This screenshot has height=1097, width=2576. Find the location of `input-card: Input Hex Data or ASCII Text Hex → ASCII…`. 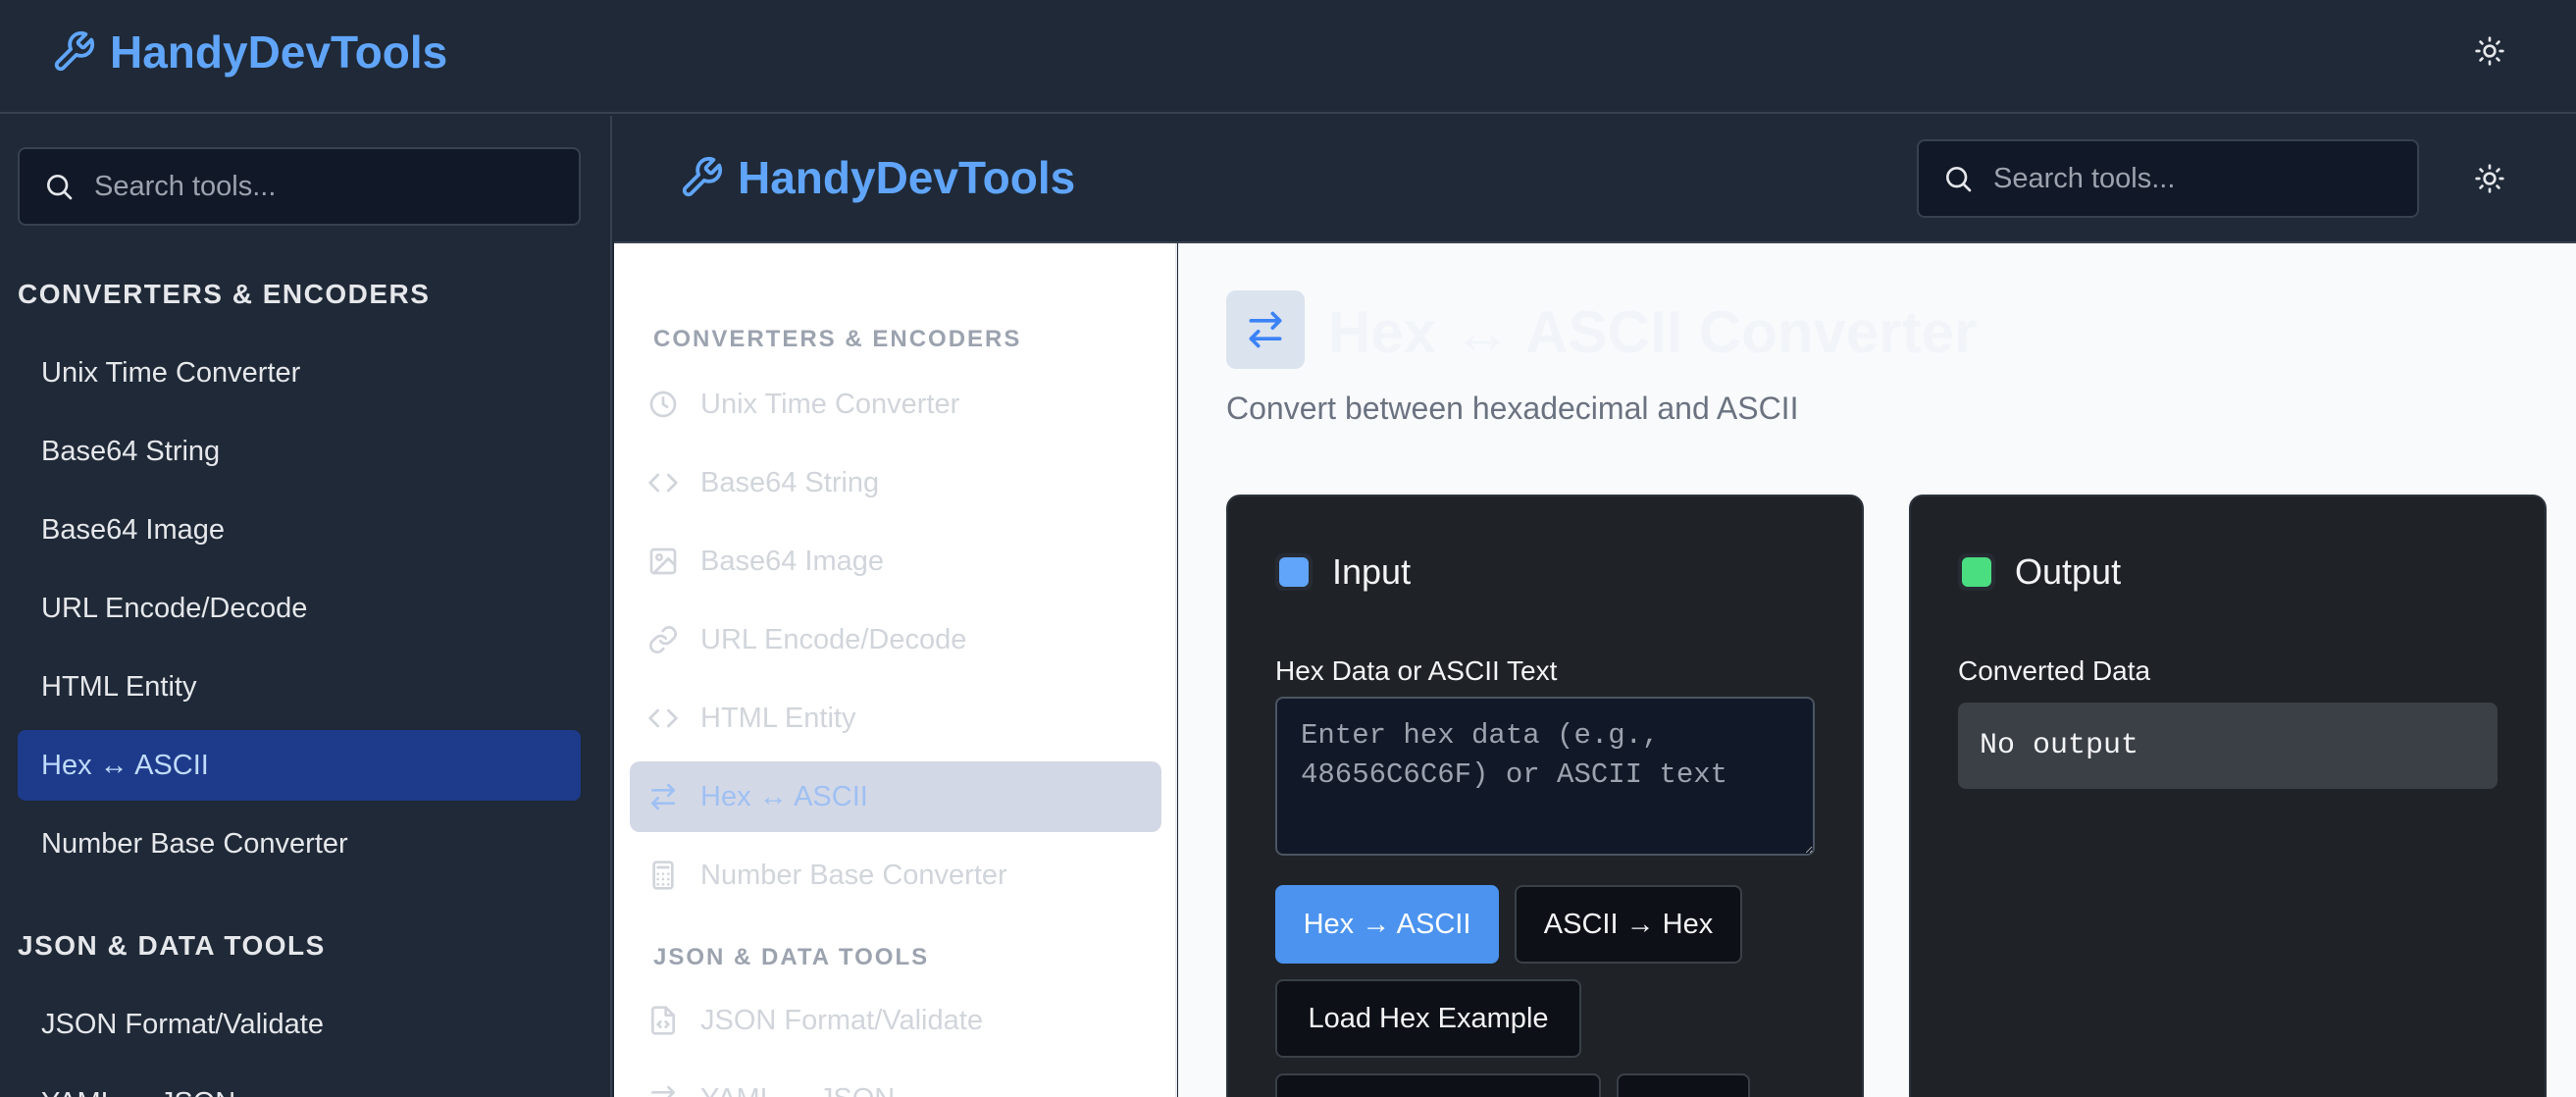

input-card: Input Hex Data or ASCII Text Hex → ASCII… is located at coordinates (1545, 796).